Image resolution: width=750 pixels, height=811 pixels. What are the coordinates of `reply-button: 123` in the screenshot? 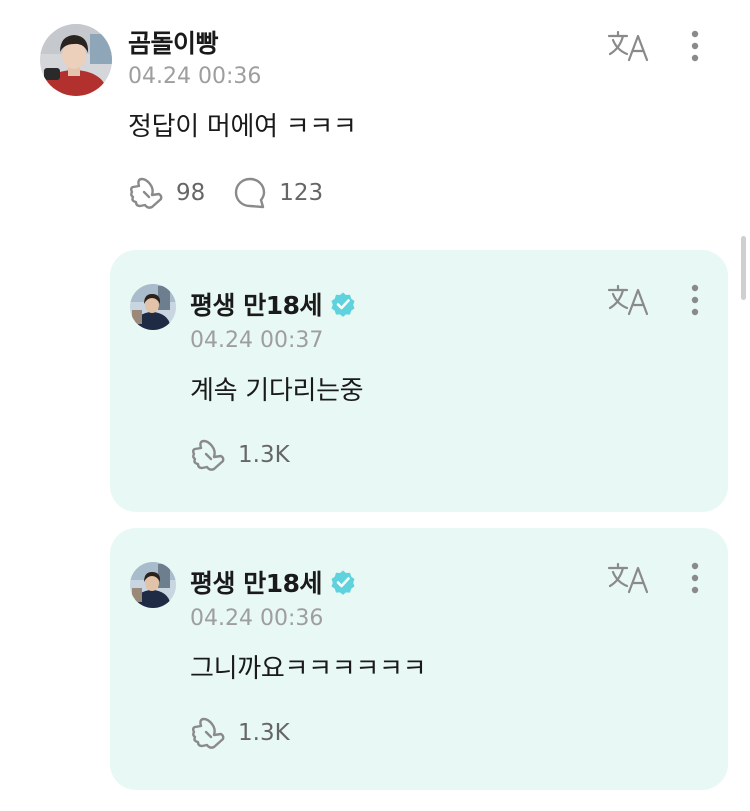 It's located at (278, 193).